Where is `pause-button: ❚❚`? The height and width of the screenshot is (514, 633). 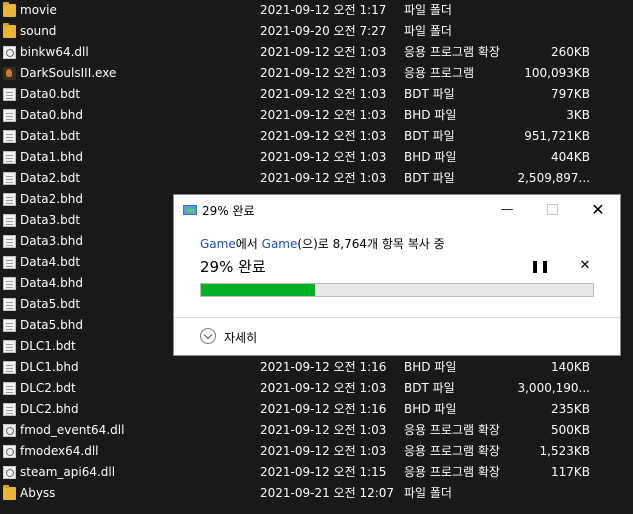 pause-button: ❚❚ is located at coordinates (540, 266).